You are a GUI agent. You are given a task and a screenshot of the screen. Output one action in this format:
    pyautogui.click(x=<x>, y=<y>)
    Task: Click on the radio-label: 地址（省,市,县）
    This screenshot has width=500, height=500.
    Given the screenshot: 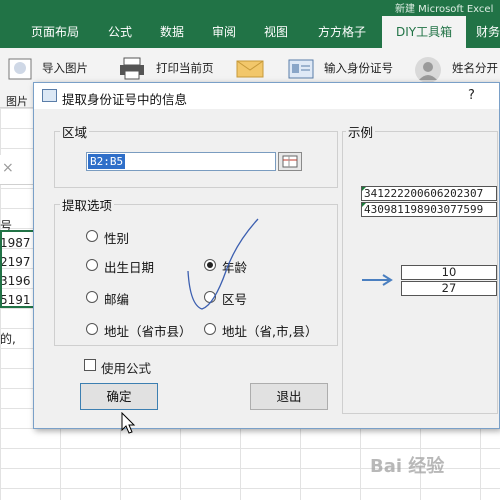 What is the action you would take?
    pyautogui.click(x=270, y=331)
    